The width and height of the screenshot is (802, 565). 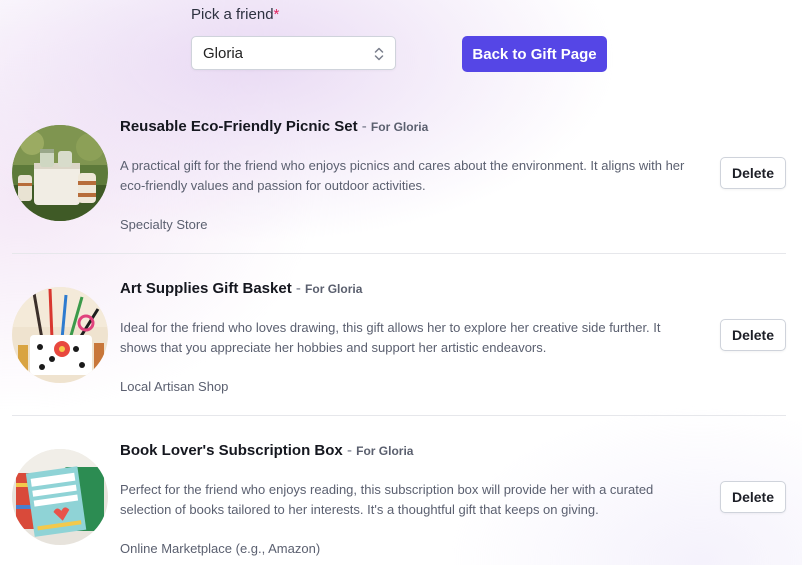 I want to click on gift-source: Specialty Store, so click(x=164, y=224).